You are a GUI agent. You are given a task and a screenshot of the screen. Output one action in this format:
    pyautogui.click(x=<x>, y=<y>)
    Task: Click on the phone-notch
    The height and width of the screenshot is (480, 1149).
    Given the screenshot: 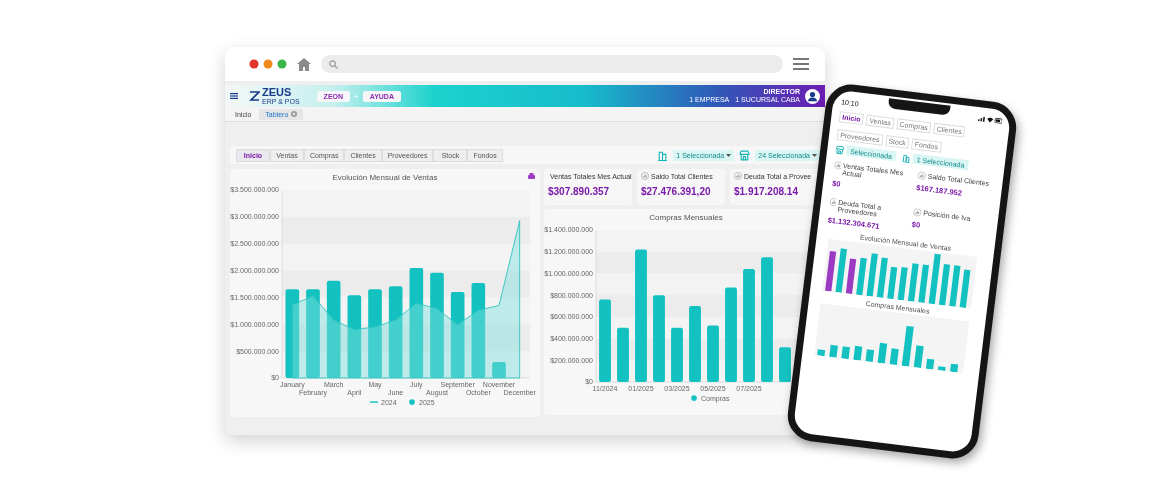 What is the action you would take?
    pyautogui.click(x=919, y=107)
    